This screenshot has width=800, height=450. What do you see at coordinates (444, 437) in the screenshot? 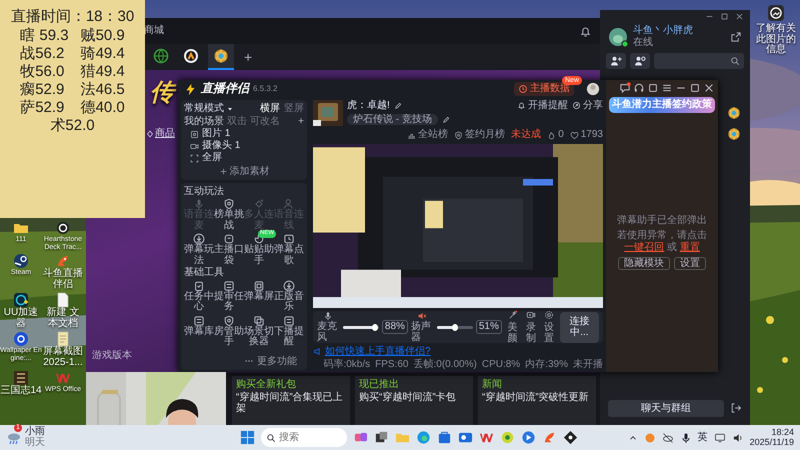
I see `store-icon` at bounding box center [444, 437].